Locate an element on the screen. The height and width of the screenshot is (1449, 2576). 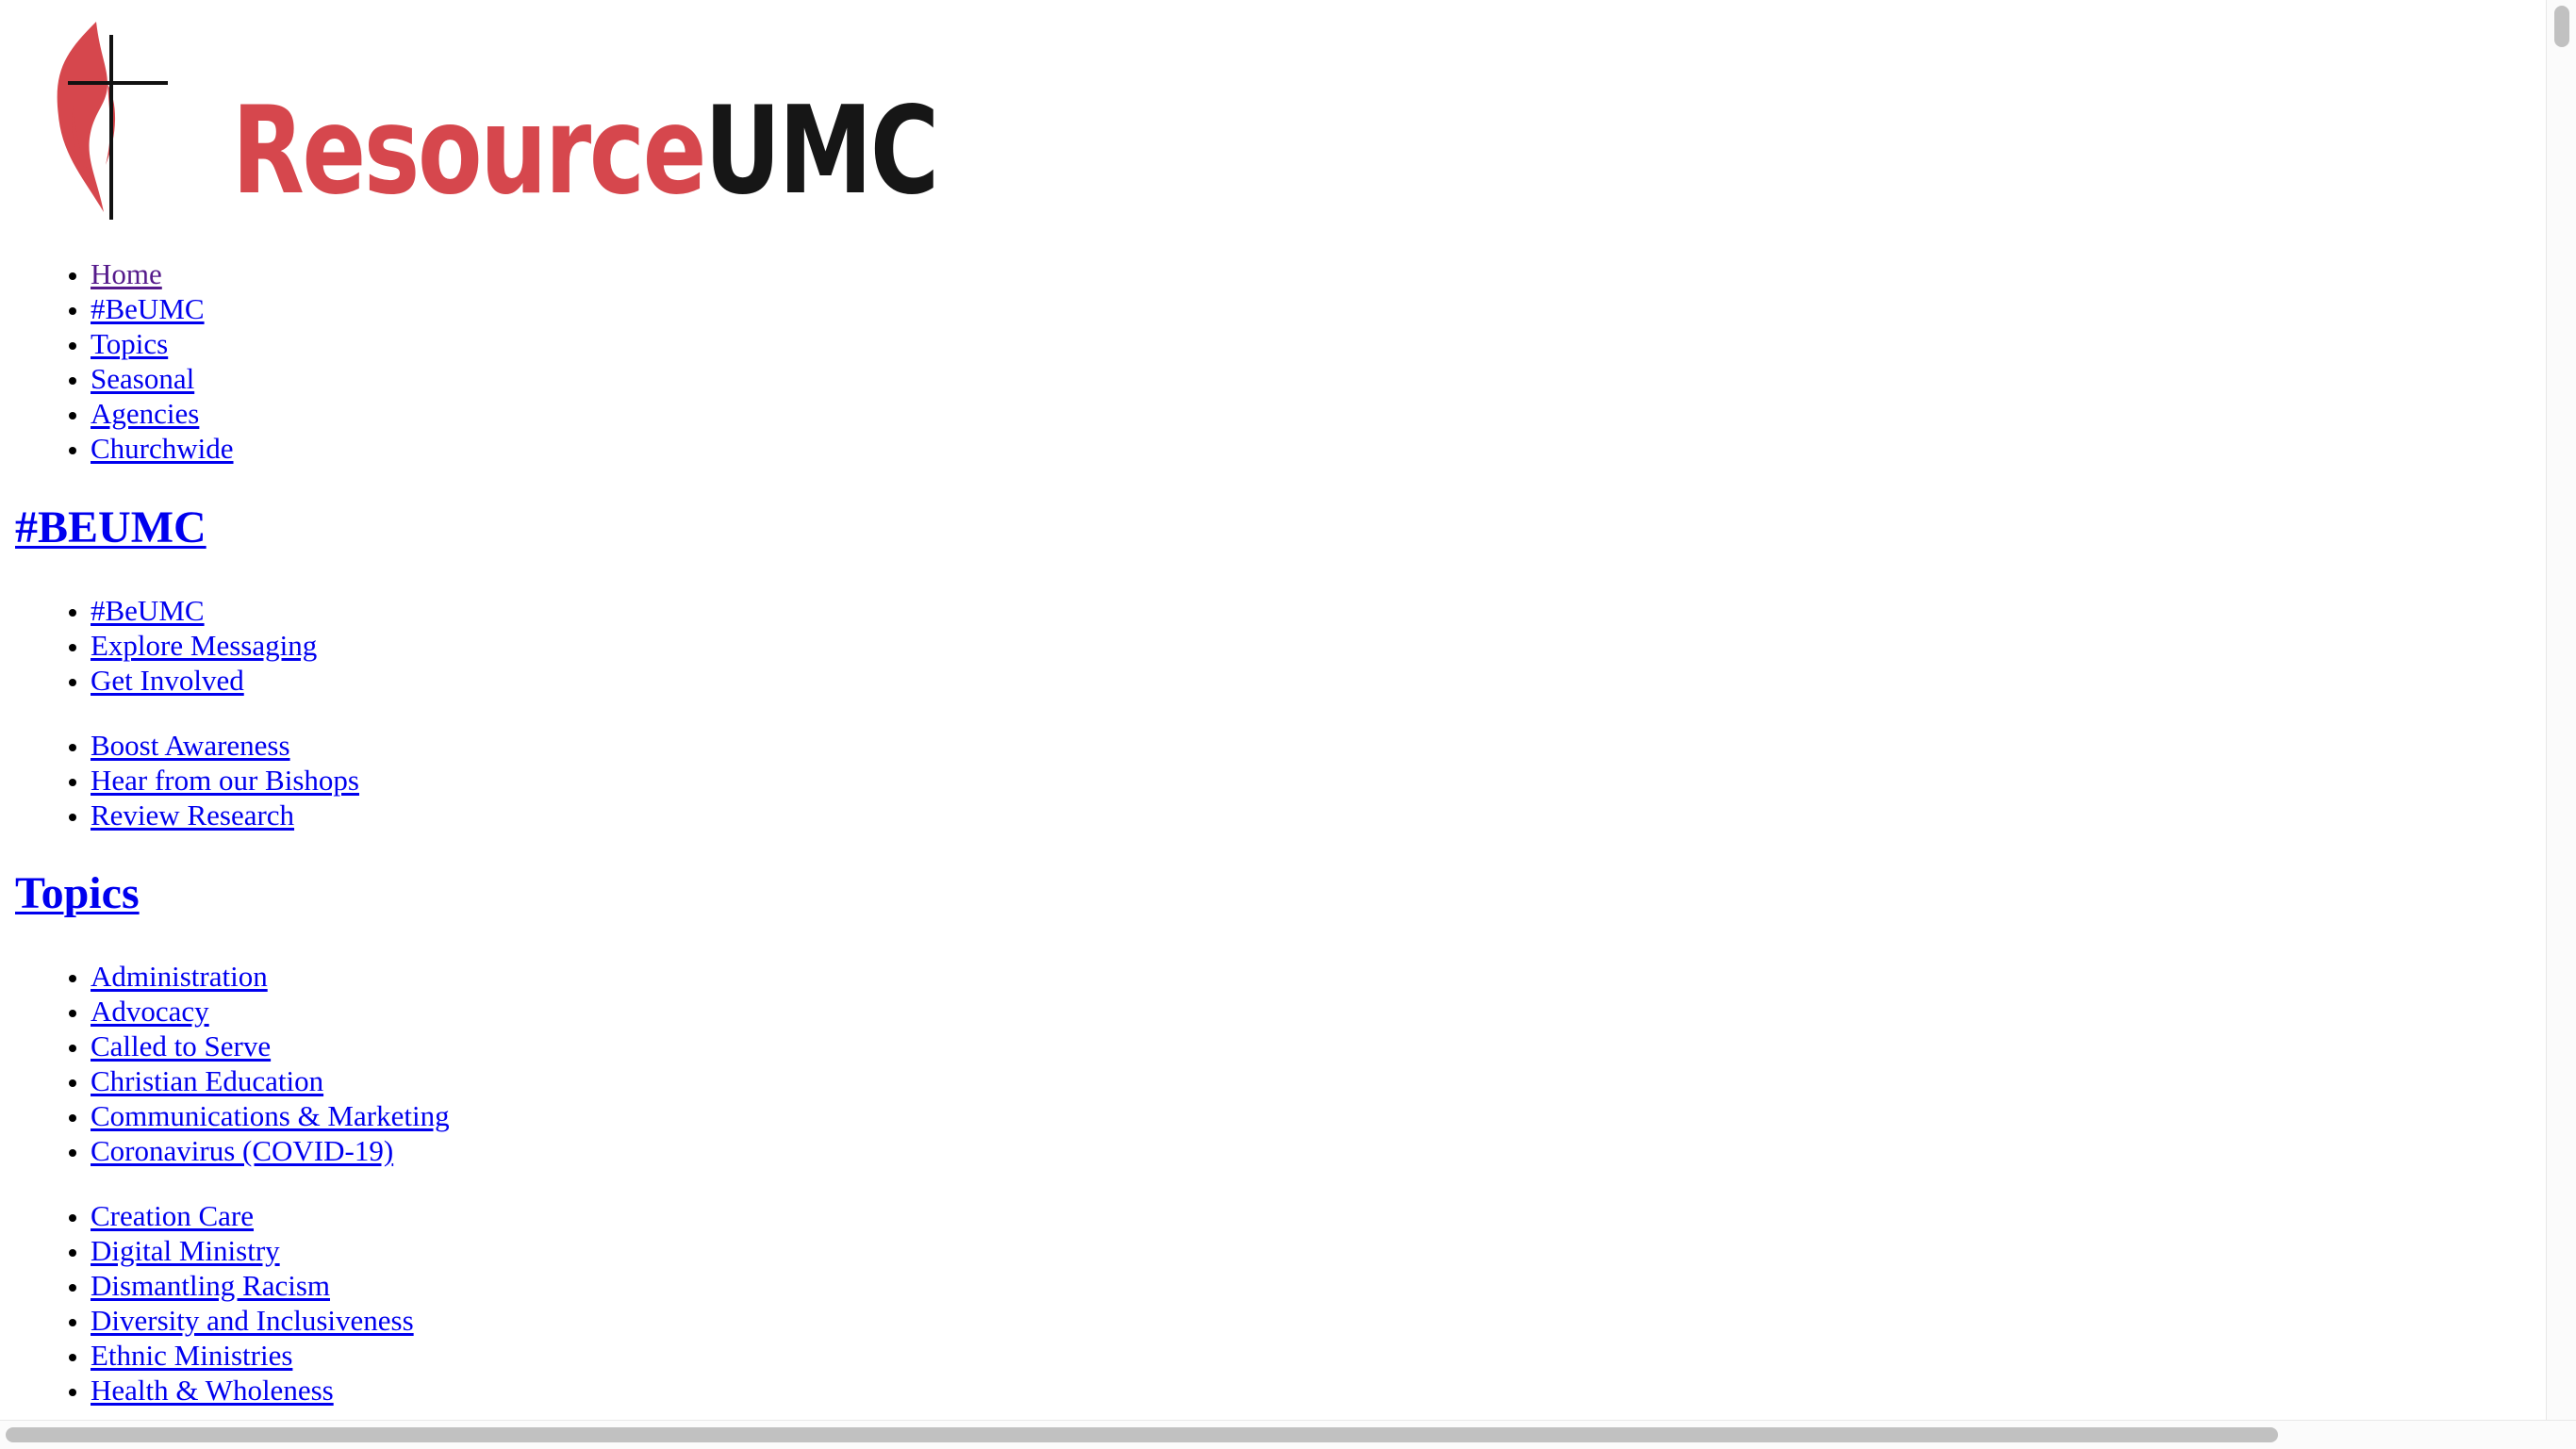
list-item: Administration is located at coordinates (270, 977).